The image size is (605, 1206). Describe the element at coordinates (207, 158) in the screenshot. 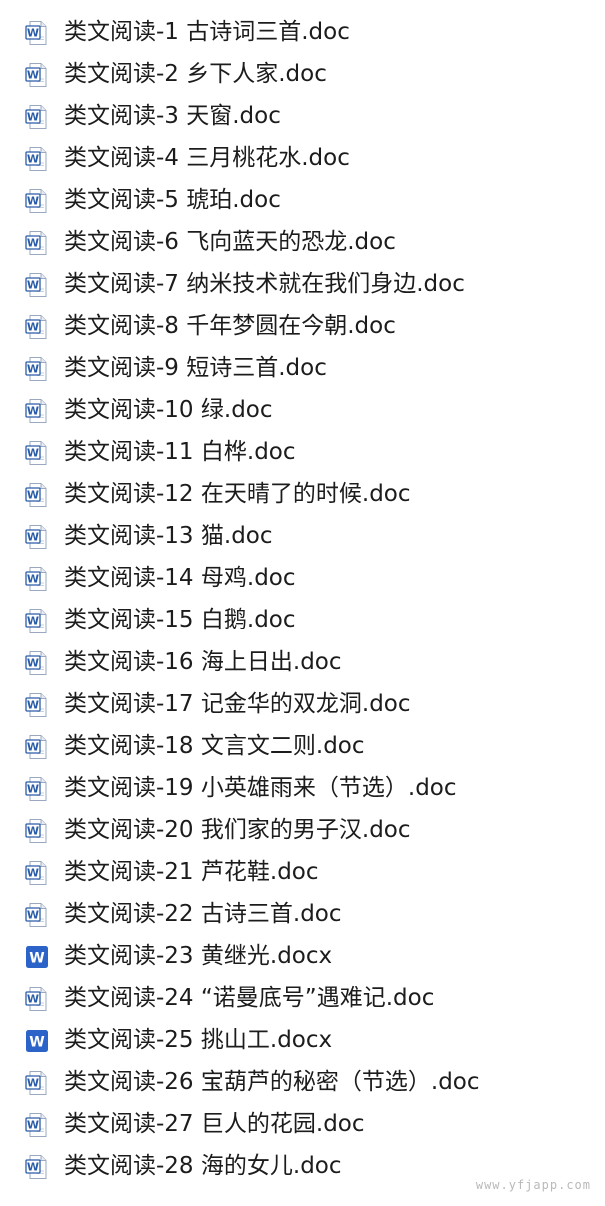

I see `file-name: 类文阅读-4 三月桃花水.doc` at that location.